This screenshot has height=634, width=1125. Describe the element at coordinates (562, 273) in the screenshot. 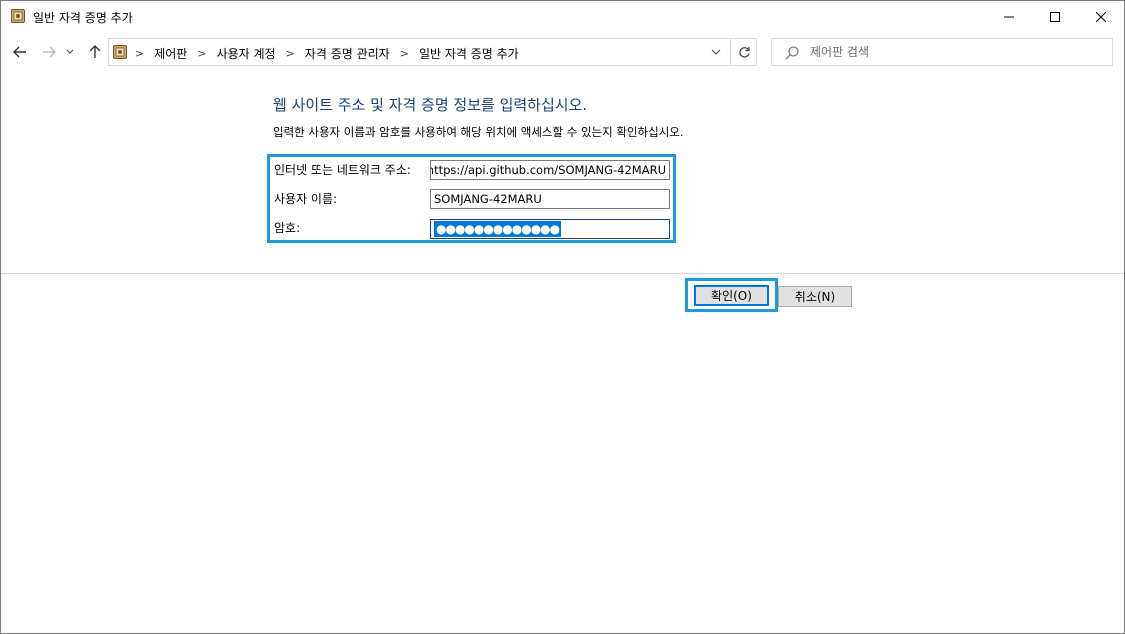

I see `button-divider` at that location.